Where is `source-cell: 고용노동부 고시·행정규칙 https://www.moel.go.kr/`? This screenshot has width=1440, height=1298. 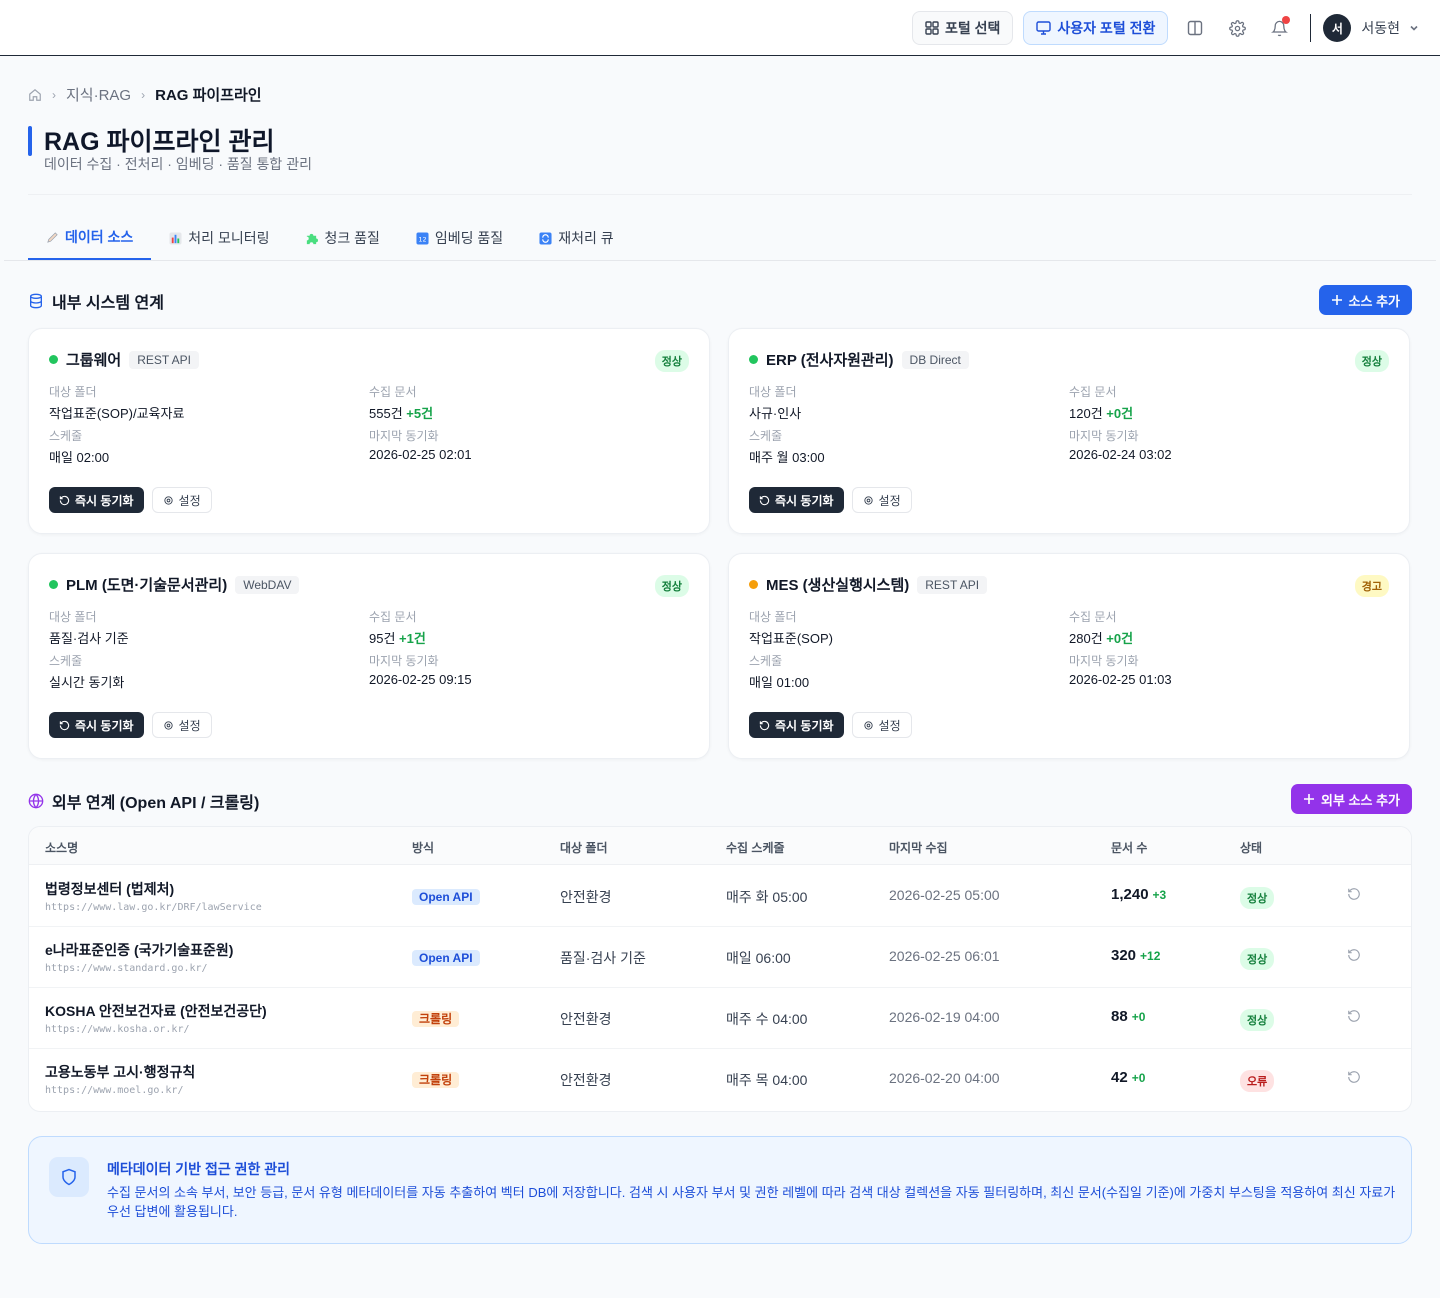
source-cell: 고용노동부 고시·행정규칙 https://www.moel.go.kr/ is located at coordinates (120, 1079).